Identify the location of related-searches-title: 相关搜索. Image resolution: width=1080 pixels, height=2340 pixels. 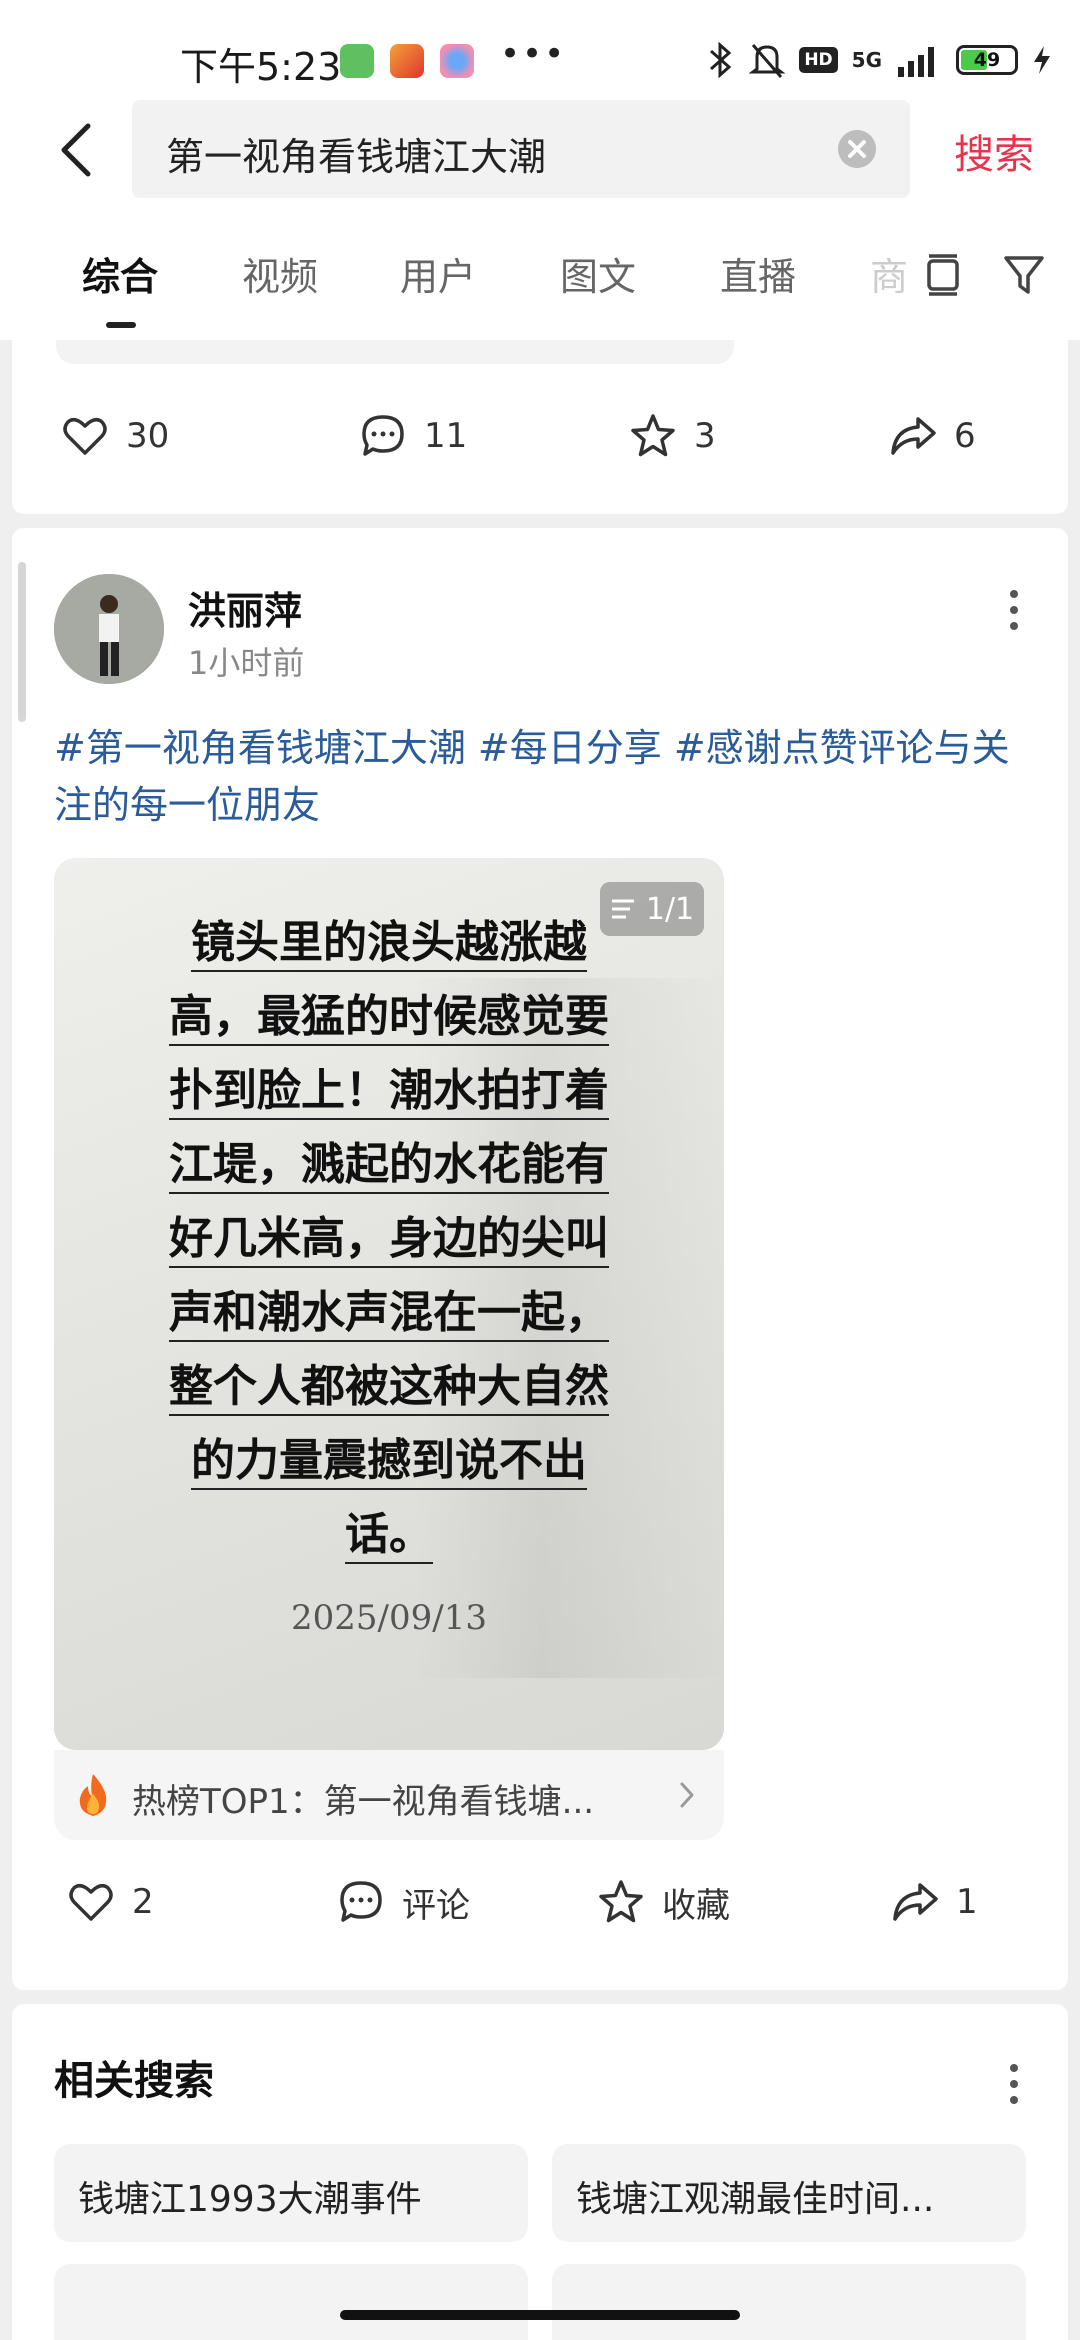
(134, 2081).